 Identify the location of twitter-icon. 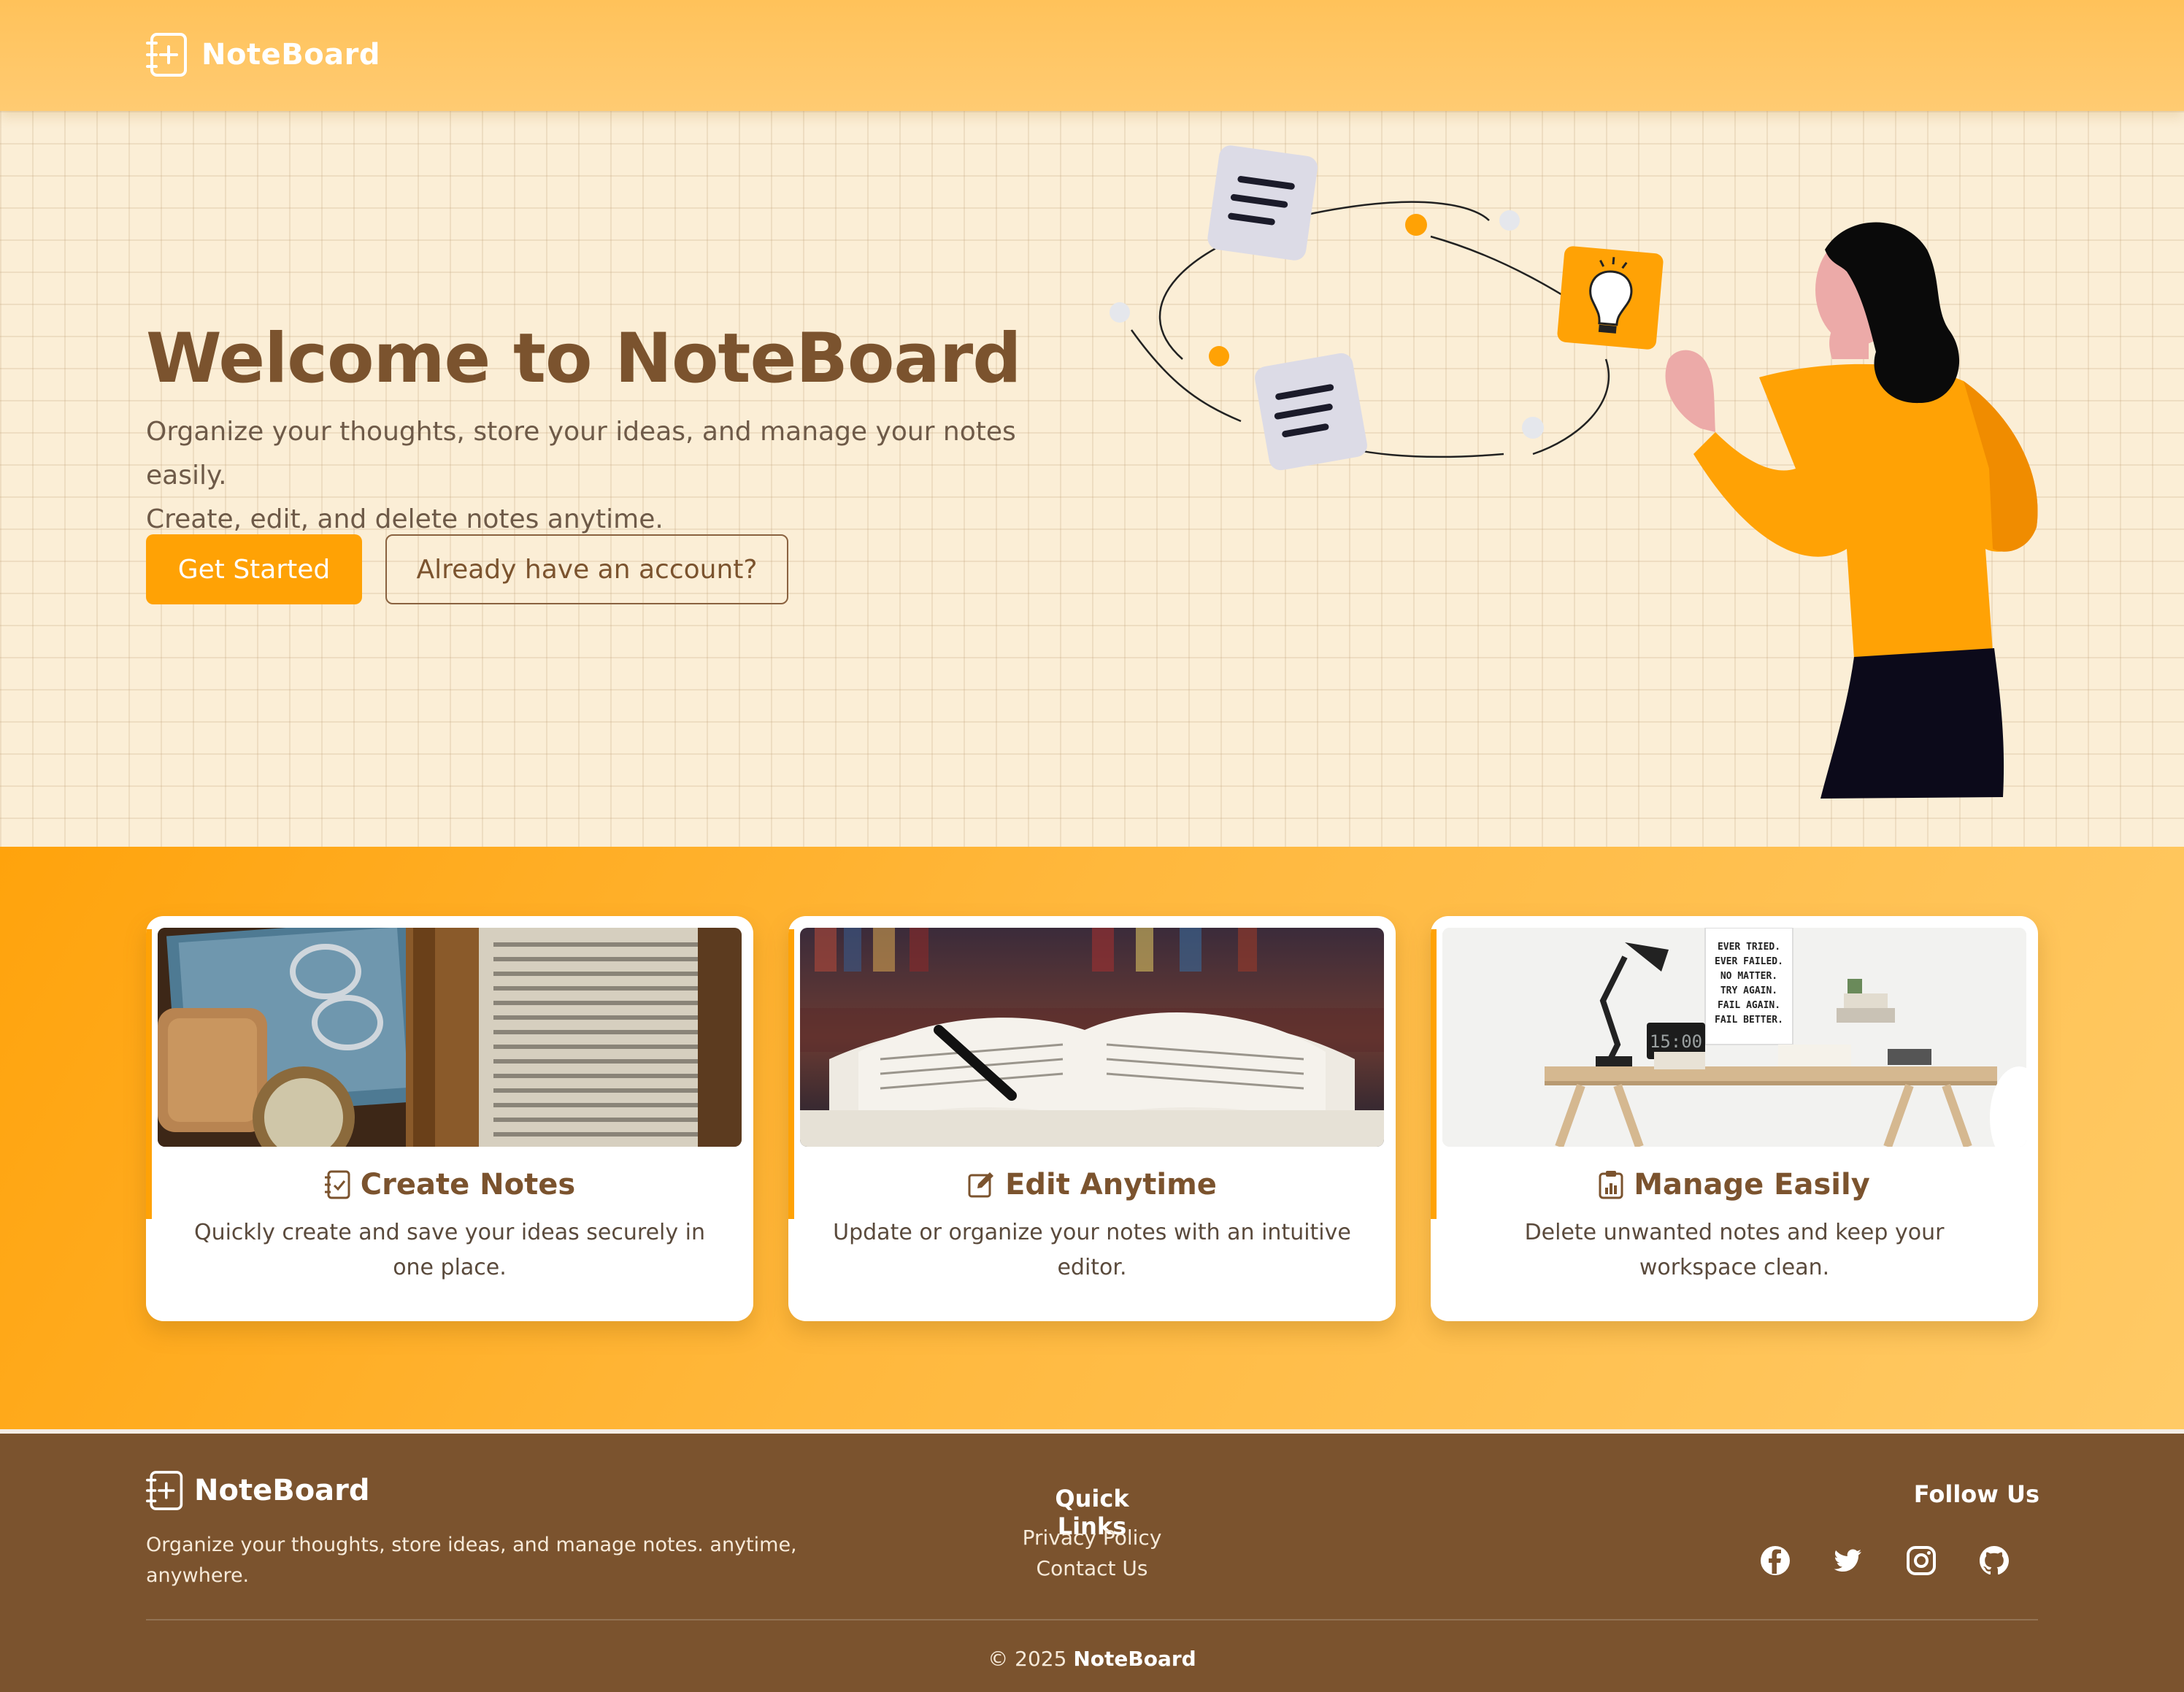
(1848, 1560).